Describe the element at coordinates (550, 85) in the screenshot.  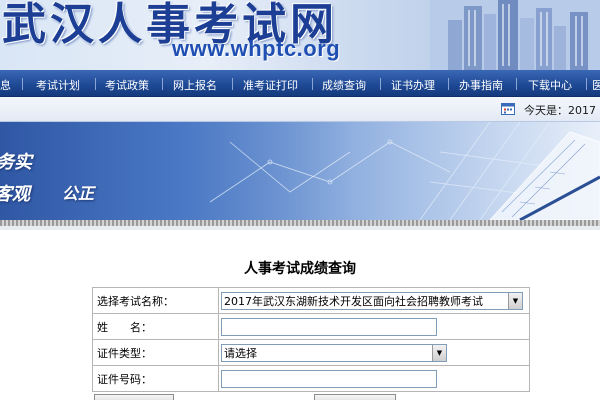
I see `nav-item-download-center: 下载中心` at that location.